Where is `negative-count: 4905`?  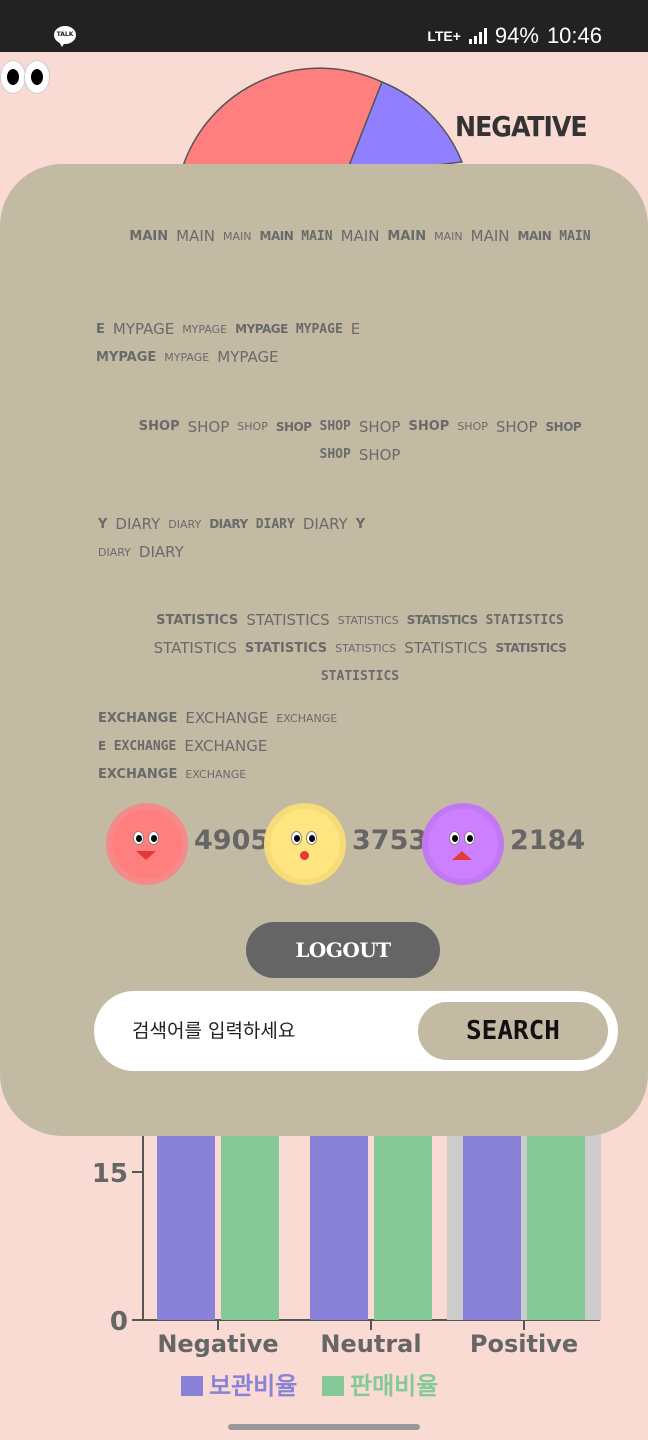 negative-count: 4905 is located at coordinates (232, 840).